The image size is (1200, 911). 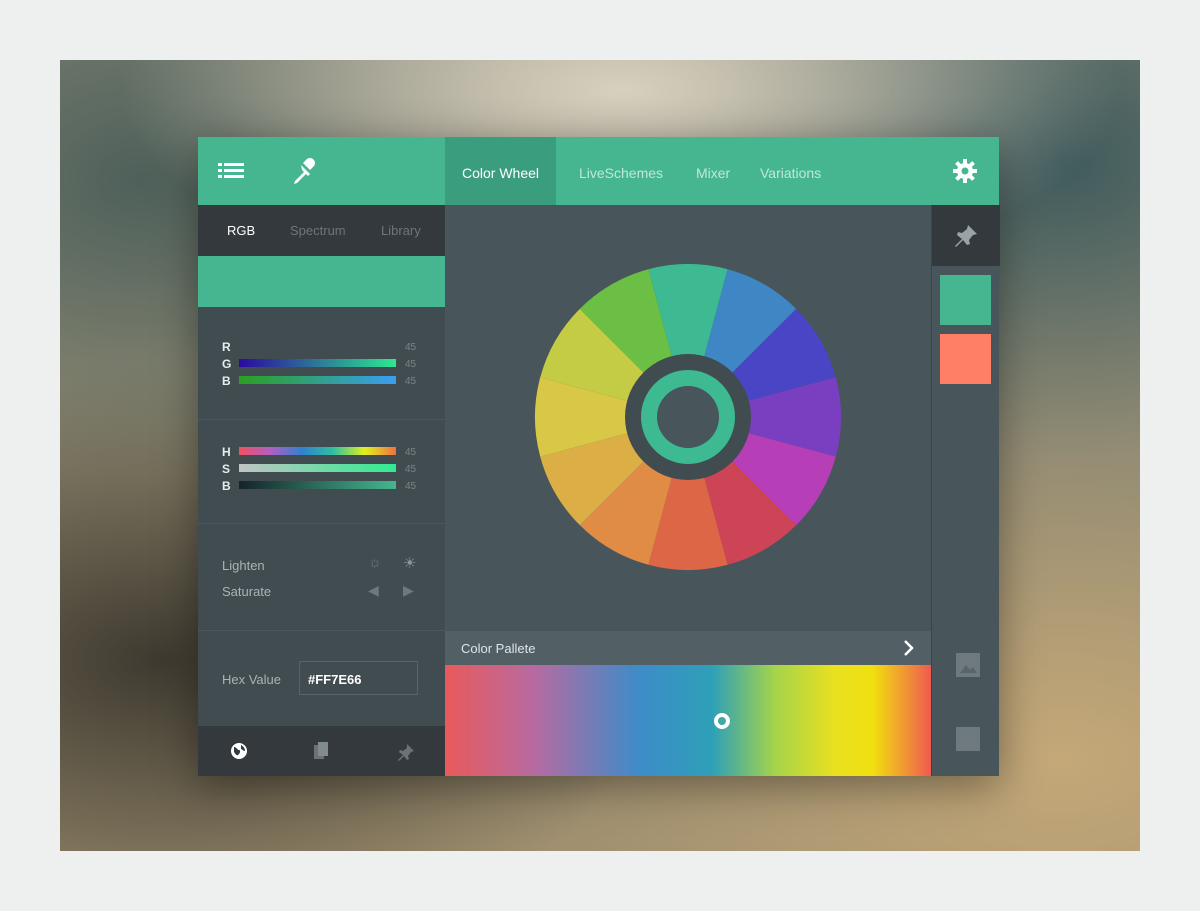 I want to click on palette-label: Color Pallete, so click(x=498, y=648).